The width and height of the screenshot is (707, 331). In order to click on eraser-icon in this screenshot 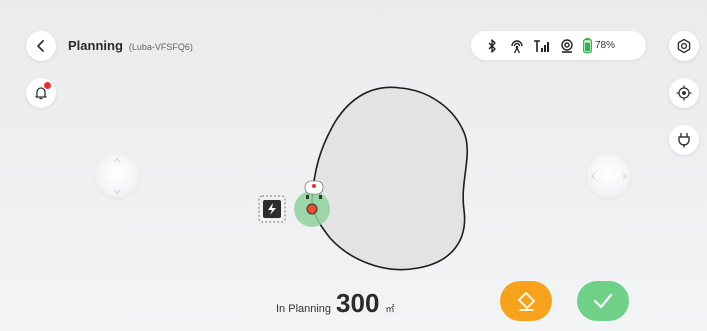, I will do `click(526, 301)`.